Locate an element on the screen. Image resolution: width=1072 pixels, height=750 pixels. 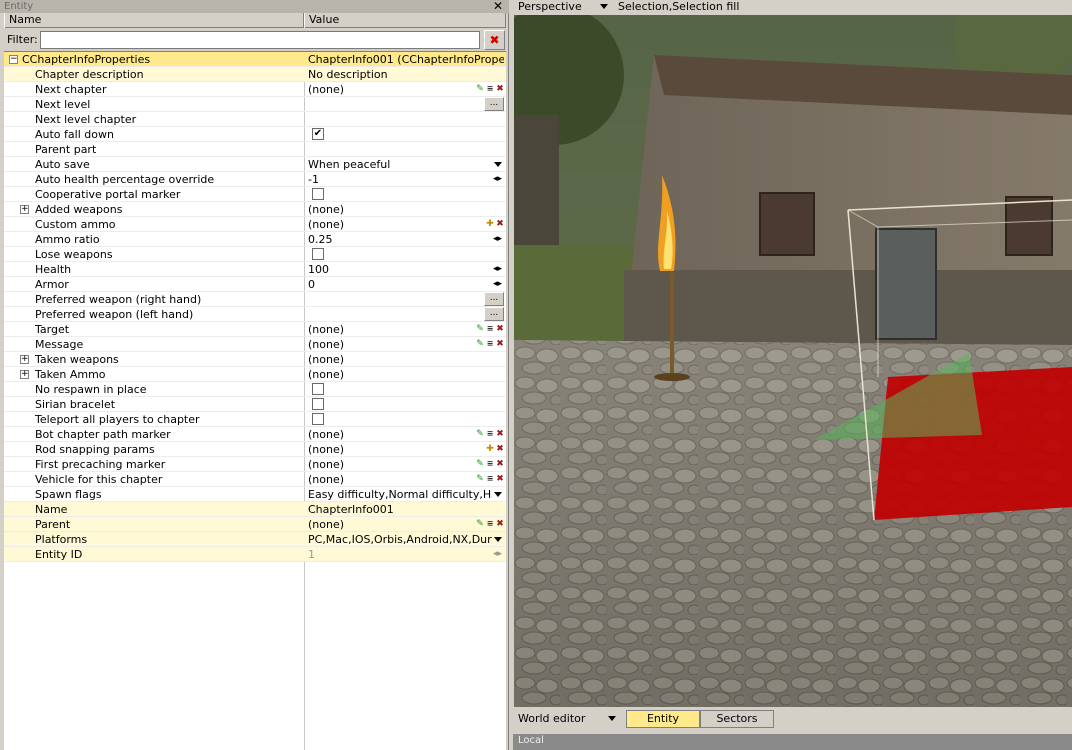
property-row-taken-weapons: + Taken weapons (none) is located at coordinates (255, 359).